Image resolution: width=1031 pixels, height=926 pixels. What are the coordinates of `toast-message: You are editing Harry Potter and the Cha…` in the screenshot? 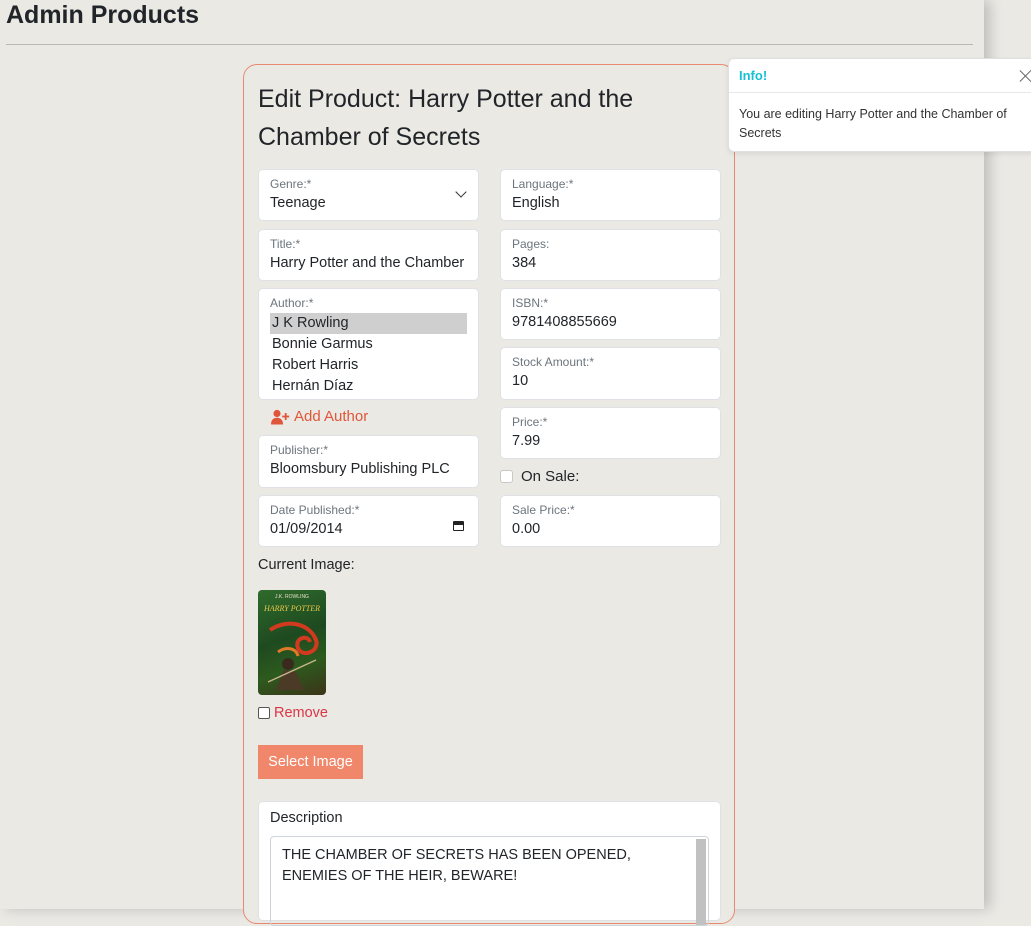 It's located at (873, 123).